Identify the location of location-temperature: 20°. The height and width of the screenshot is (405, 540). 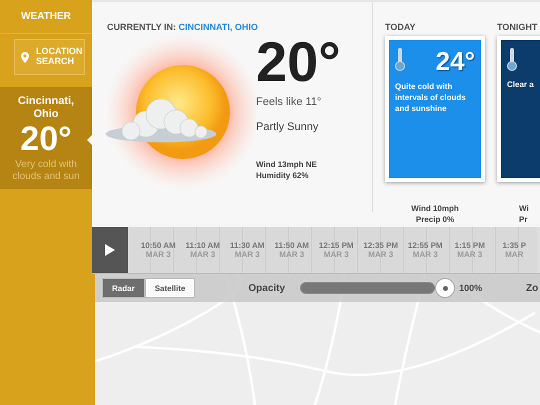
(46, 140).